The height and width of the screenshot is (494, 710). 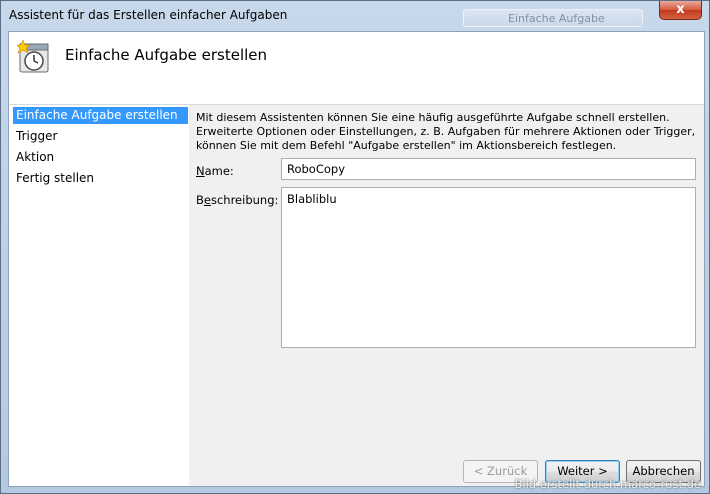 I want to click on wizard-header: Einfache Aufgabe erstellen, so click(x=356, y=62).